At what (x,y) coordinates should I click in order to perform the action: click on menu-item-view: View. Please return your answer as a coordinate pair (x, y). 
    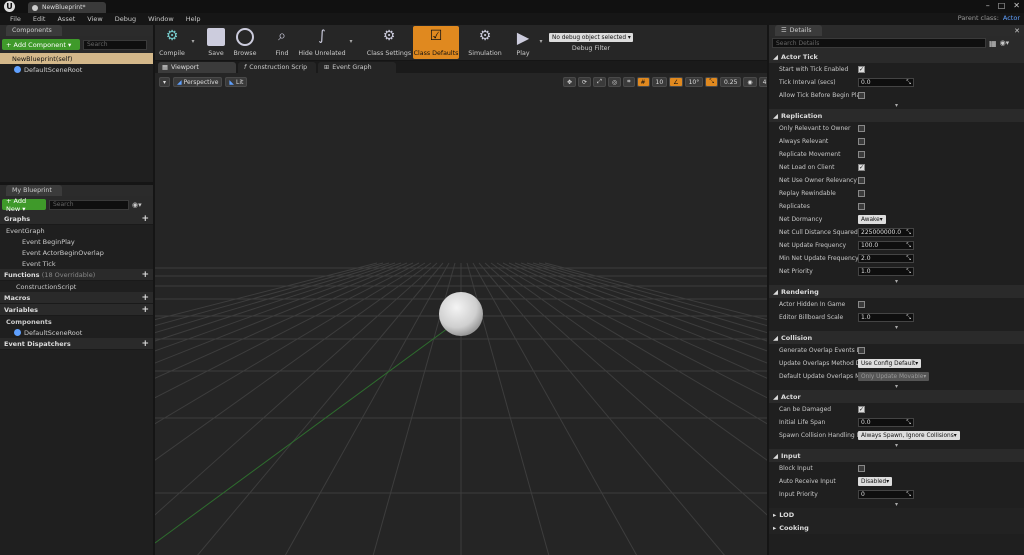
    Looking at the image, I should click on (94, 19).